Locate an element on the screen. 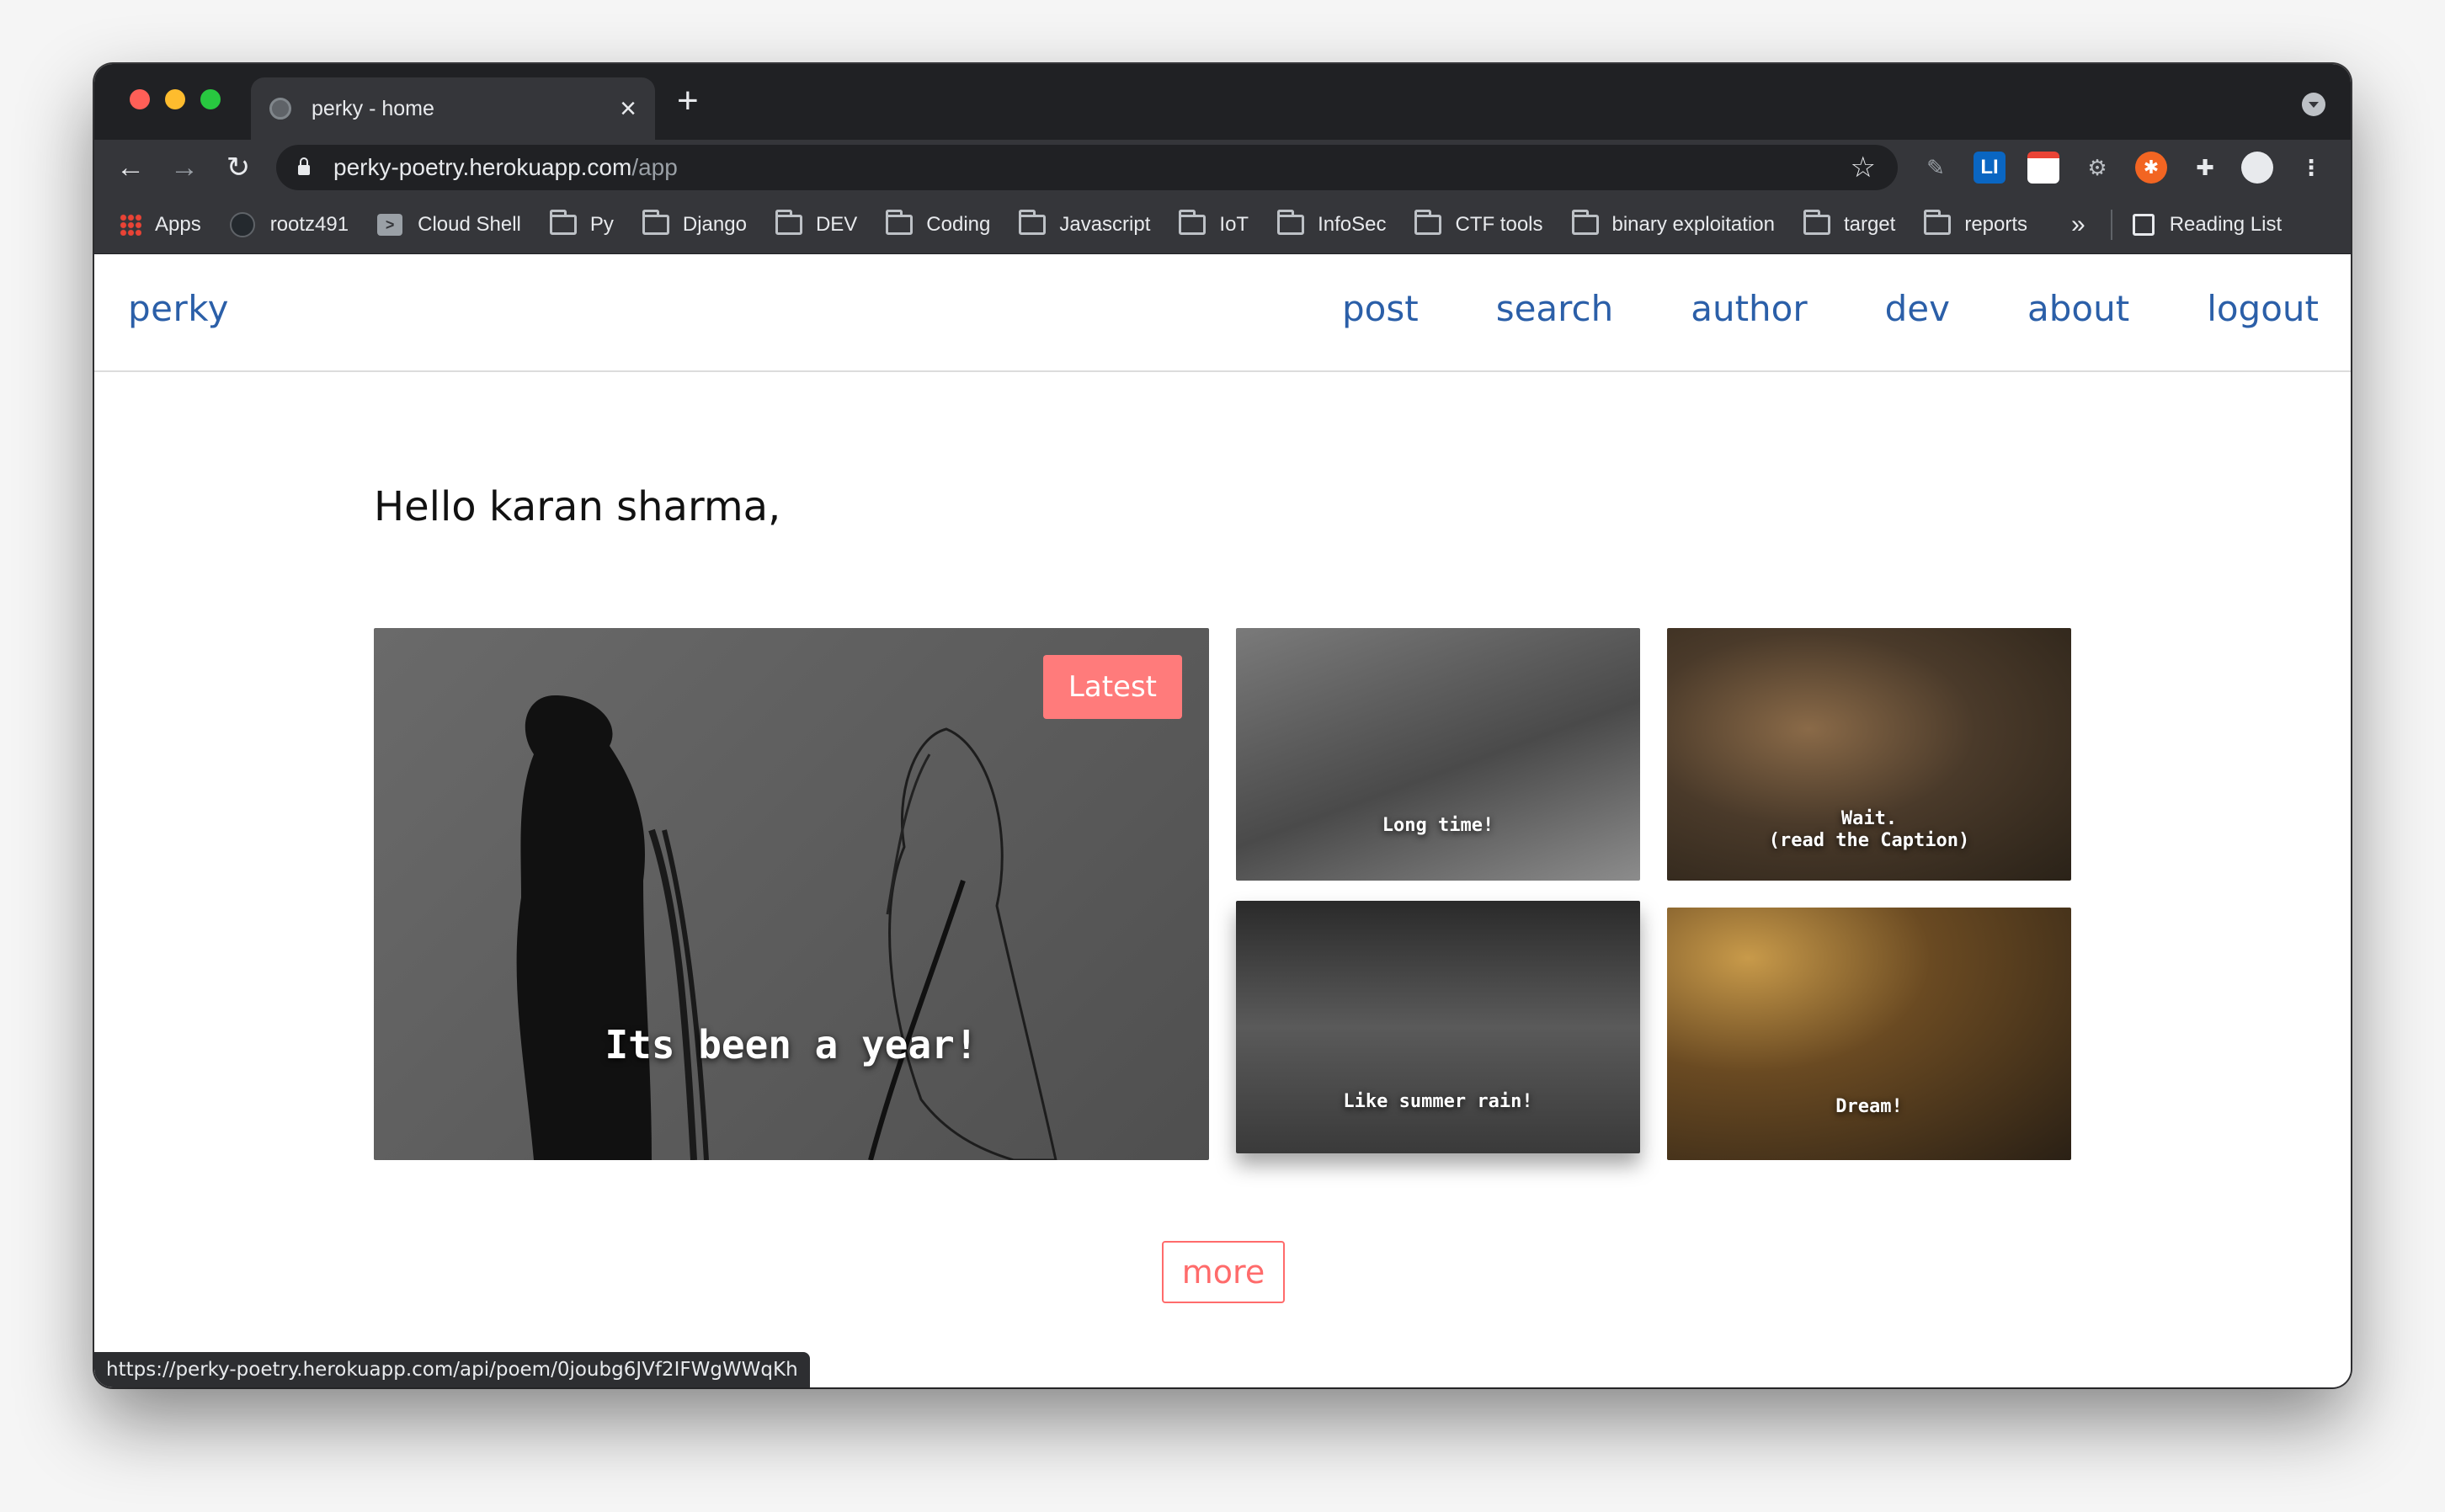 Image resolution: width=2445 pixels, height=1512 pixels. apps-grid-icon is located at coordinates (130, 224).